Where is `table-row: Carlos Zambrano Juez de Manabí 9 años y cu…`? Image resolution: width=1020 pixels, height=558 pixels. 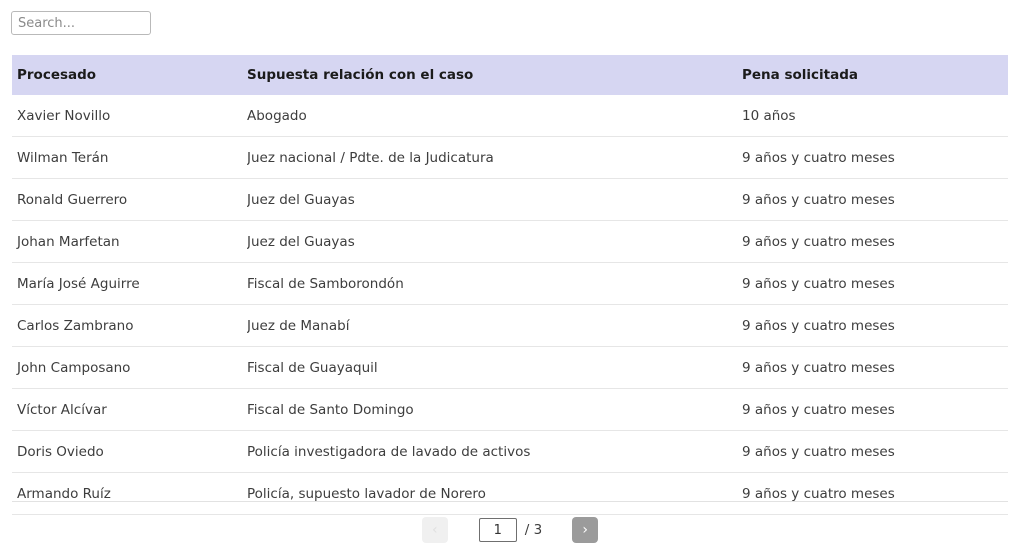
table-row: Carlos Zambrano Juez de Manabí 9 años y cu… is located at coordinates (510, 325).